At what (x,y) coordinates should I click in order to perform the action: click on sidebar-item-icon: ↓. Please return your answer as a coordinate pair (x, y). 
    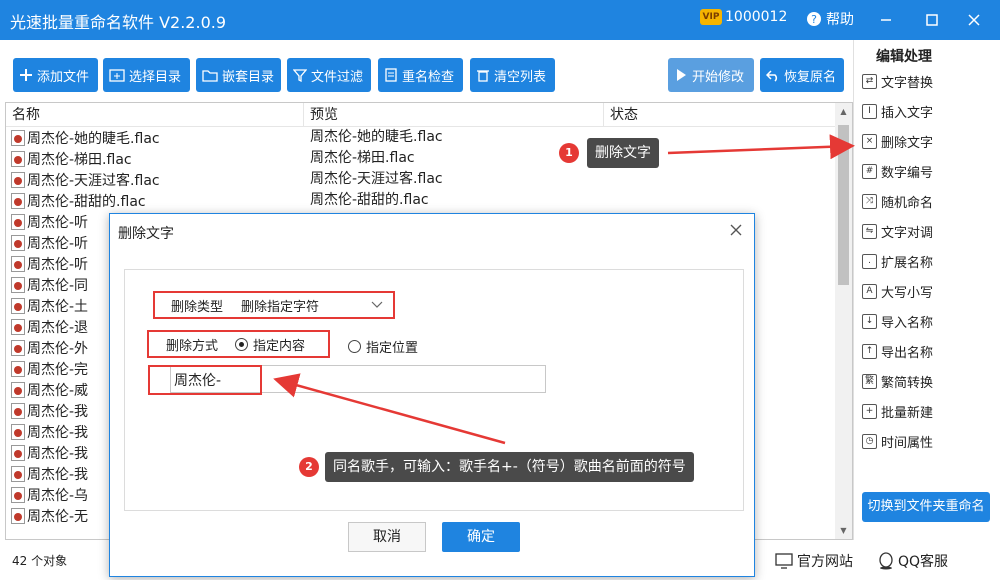
    Looking at the image, I should click on (869, 321).